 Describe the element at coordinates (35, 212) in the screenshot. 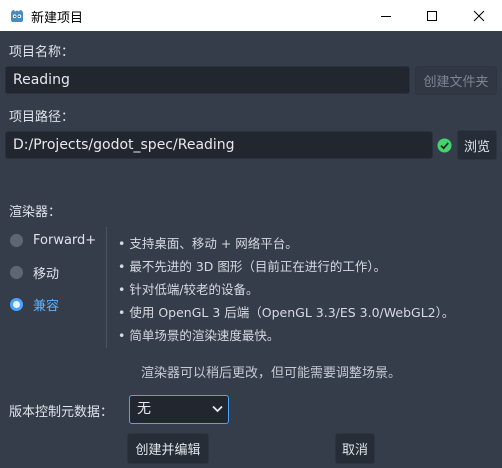

I see `renderer-label: 渲染器：` at that location.